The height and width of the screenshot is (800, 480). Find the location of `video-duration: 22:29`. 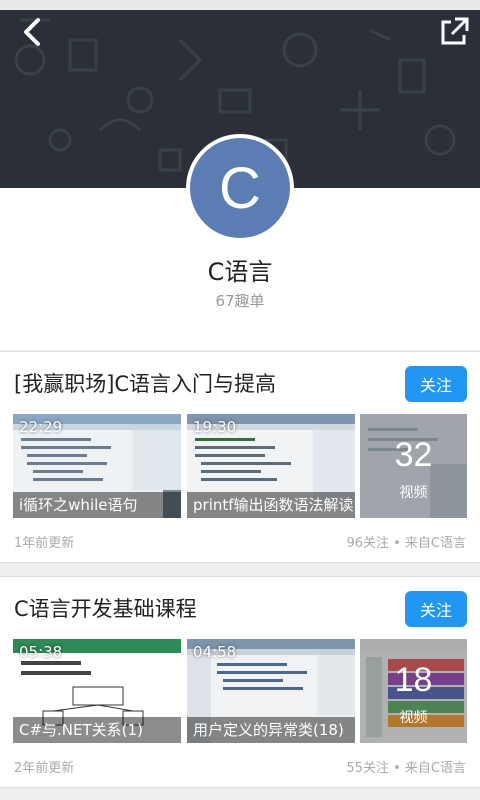

video-duration: 22:29 is located at coordinates (41, 427).